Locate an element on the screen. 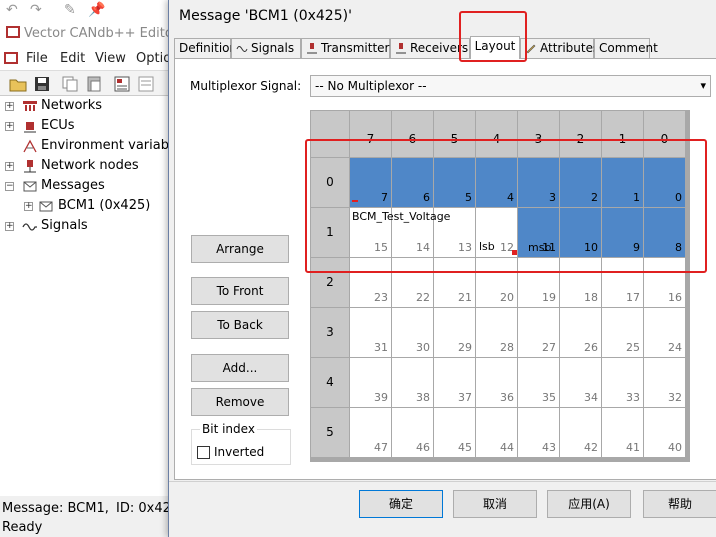 The width and height of the screenshot is (716, 537). cancel-button: 取消 is located at coordinates (495, 504).